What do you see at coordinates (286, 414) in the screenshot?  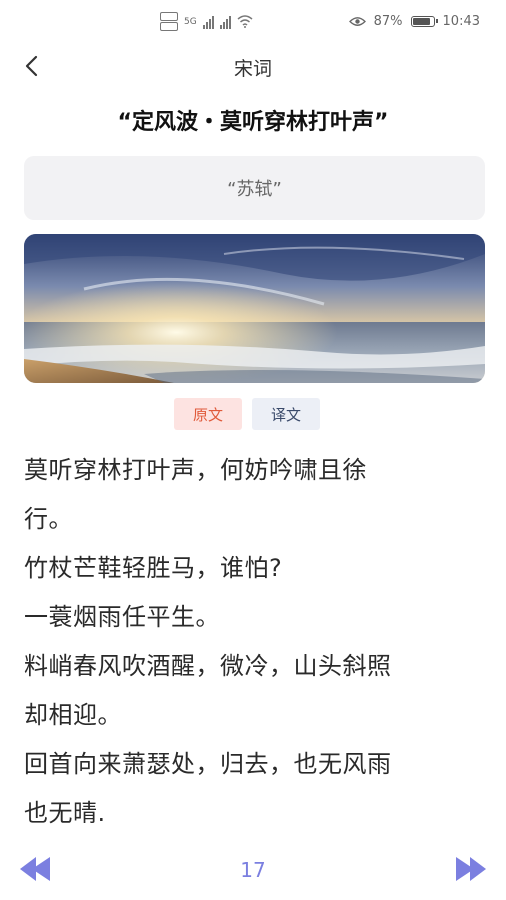 I see `tab-translation: 译文` at bounding box center [286, 414].